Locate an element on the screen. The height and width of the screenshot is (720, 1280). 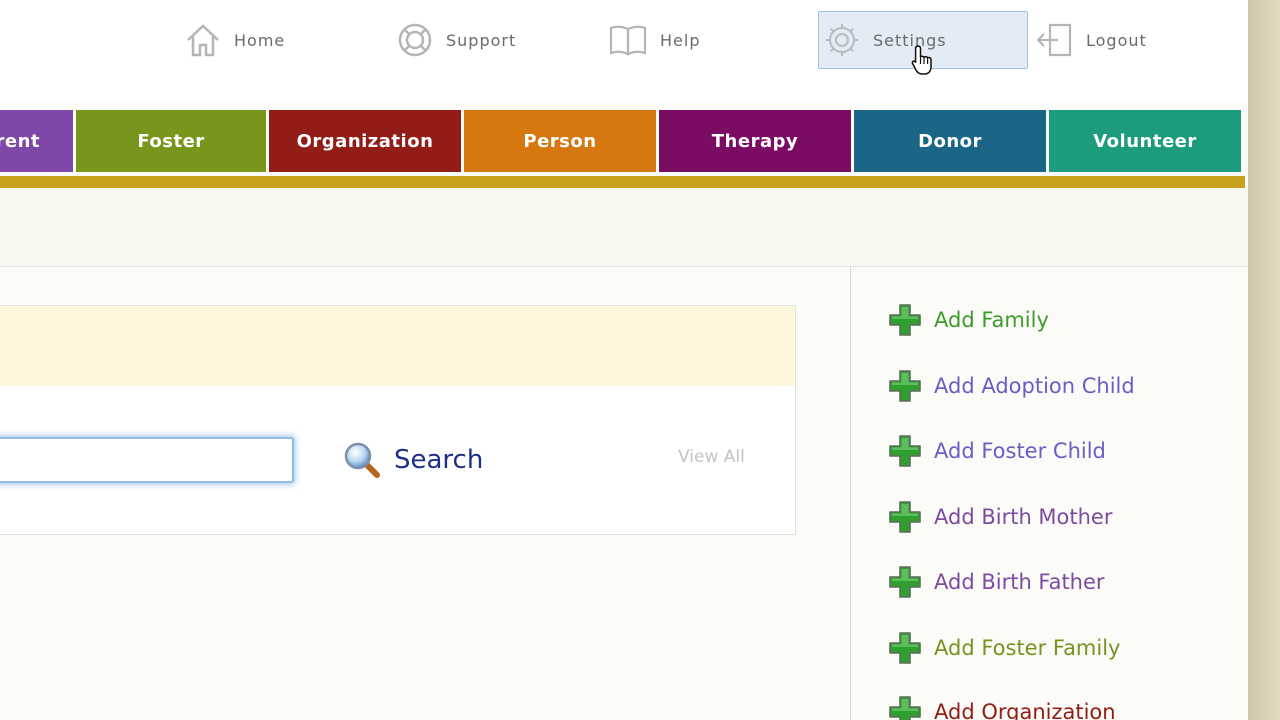
add-organization-link: Add Organization is located at coordinates (1002, 706).